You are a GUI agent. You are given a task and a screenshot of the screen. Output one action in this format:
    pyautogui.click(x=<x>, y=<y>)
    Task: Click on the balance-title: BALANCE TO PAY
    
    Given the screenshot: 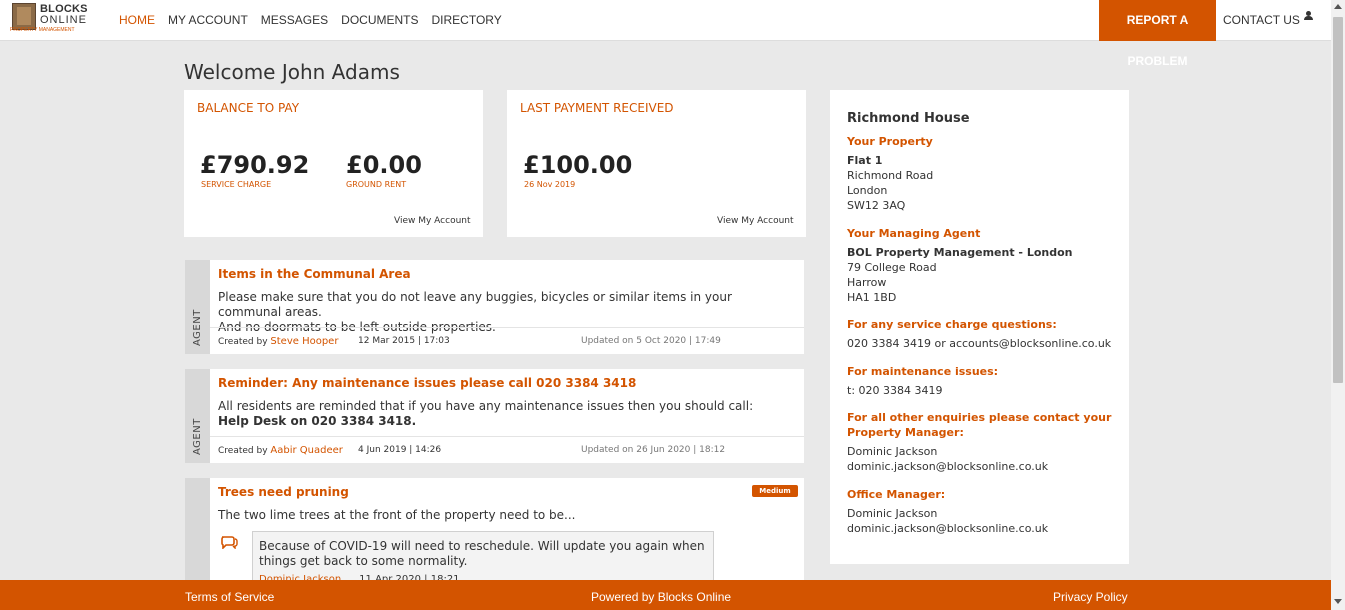 What is the action you would take?
    pyautogui.click(x=248, y=108)
    